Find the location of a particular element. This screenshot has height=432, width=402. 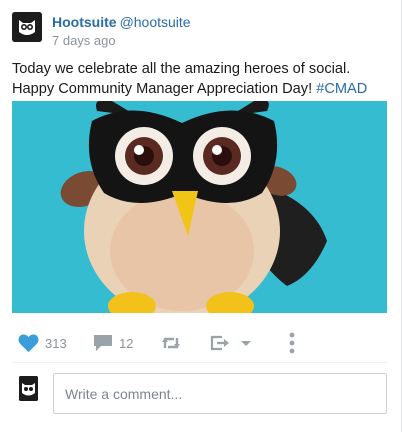

speech-bubble-icon is located at coordinates (103, 343).